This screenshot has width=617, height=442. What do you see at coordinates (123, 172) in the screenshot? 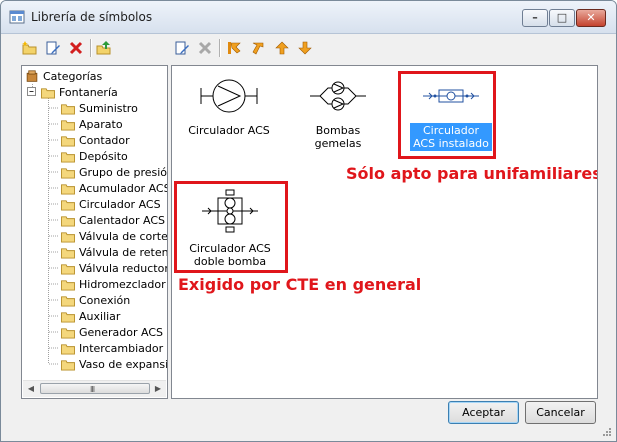
I see `tree-item-label: Grupo de presión` at bounding box center [123, 172].